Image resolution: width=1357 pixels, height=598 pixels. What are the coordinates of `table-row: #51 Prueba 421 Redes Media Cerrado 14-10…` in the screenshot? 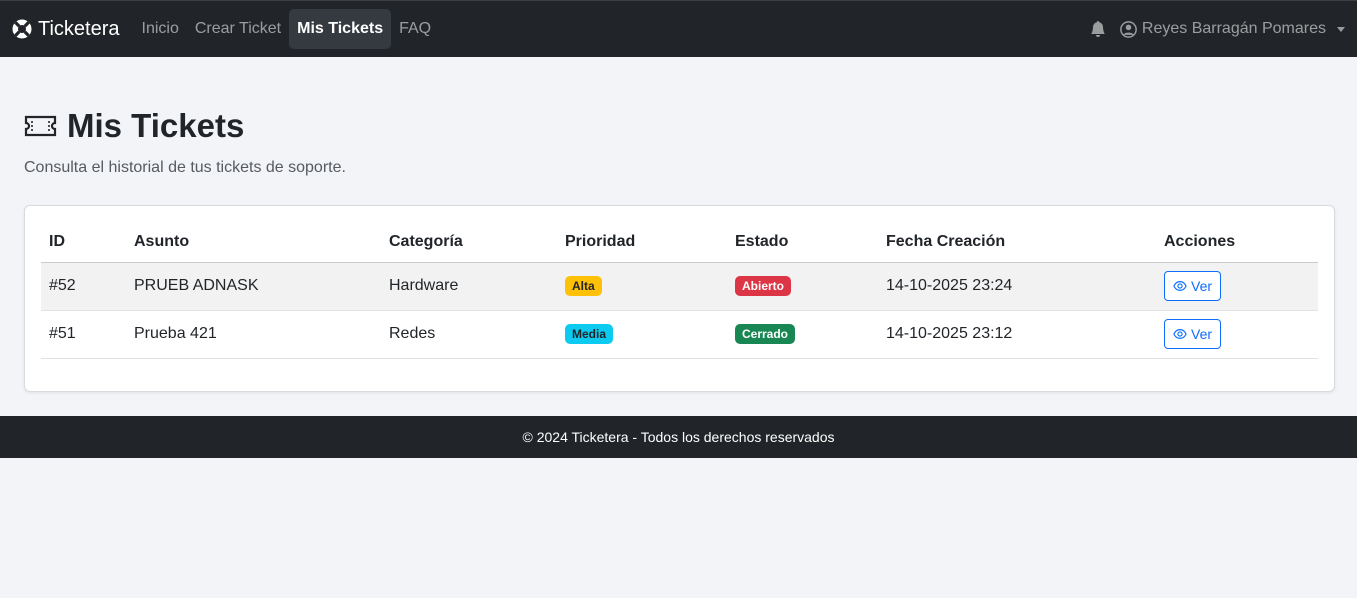 It's located at (679, 334).